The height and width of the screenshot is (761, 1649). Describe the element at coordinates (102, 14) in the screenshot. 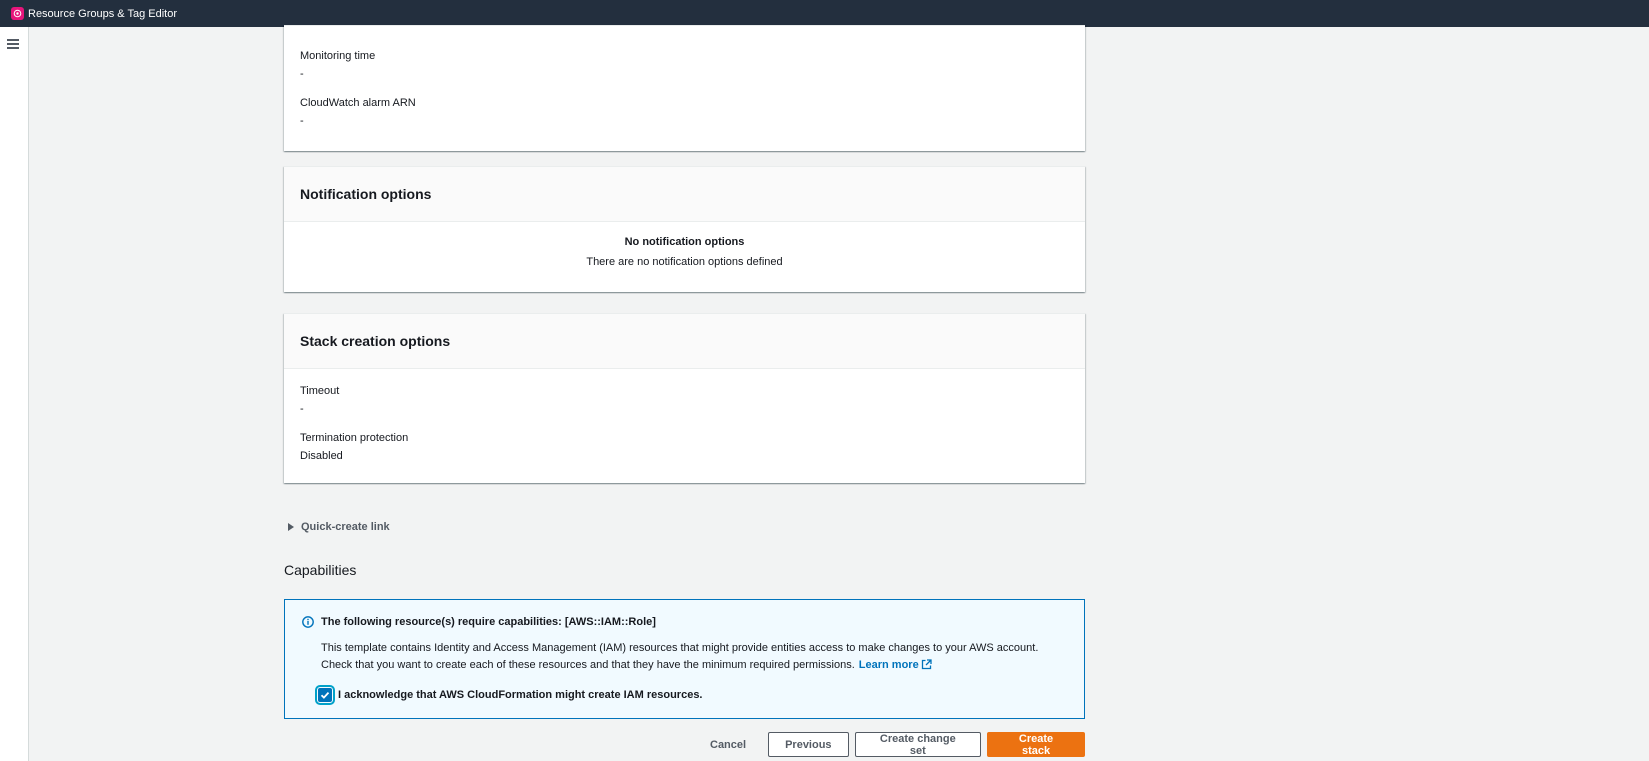

I see `service-name: Resource Groups & Tag Editor` at that location.